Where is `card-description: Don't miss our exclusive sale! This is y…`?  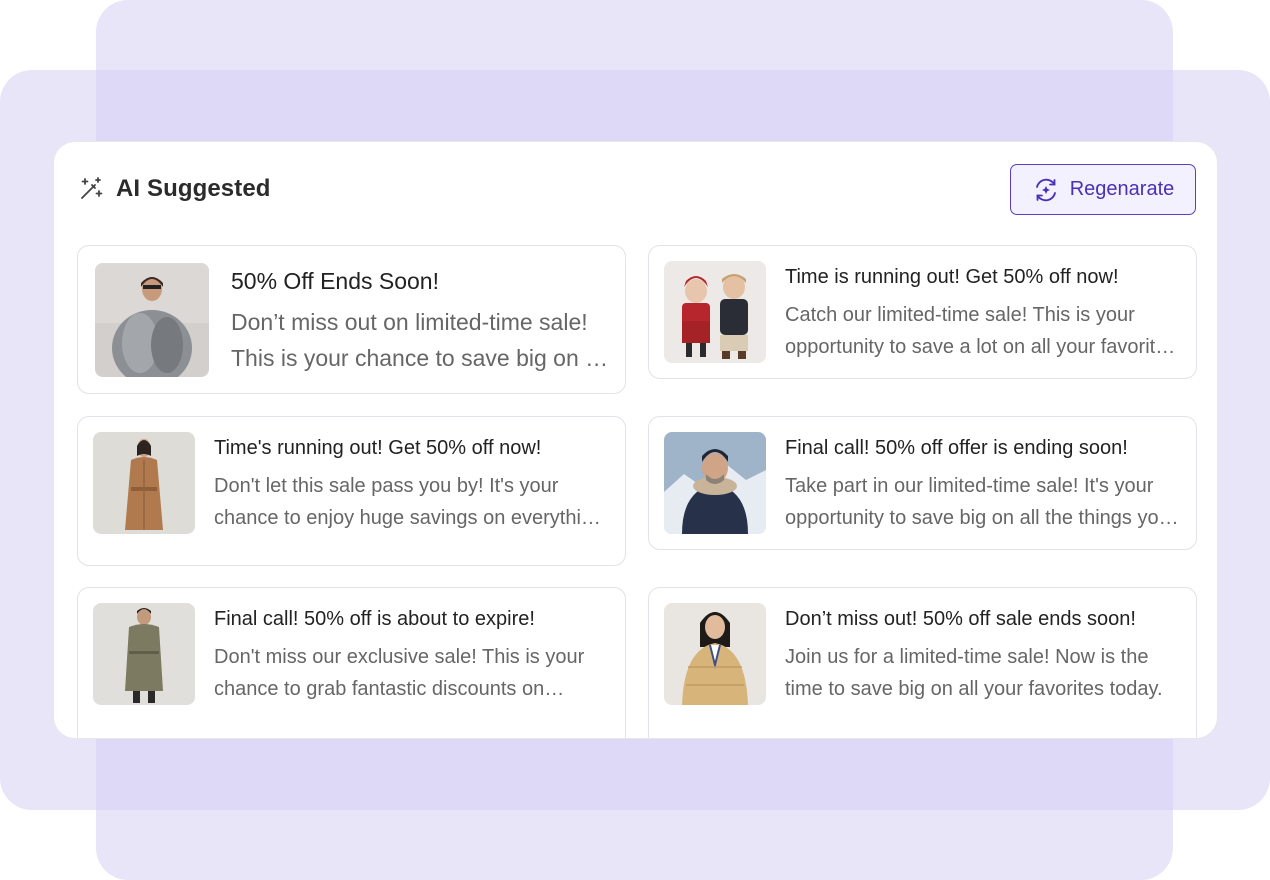 card-description: Don't miss our exclusive sale! This is y… is located at coordinates (399, 673).